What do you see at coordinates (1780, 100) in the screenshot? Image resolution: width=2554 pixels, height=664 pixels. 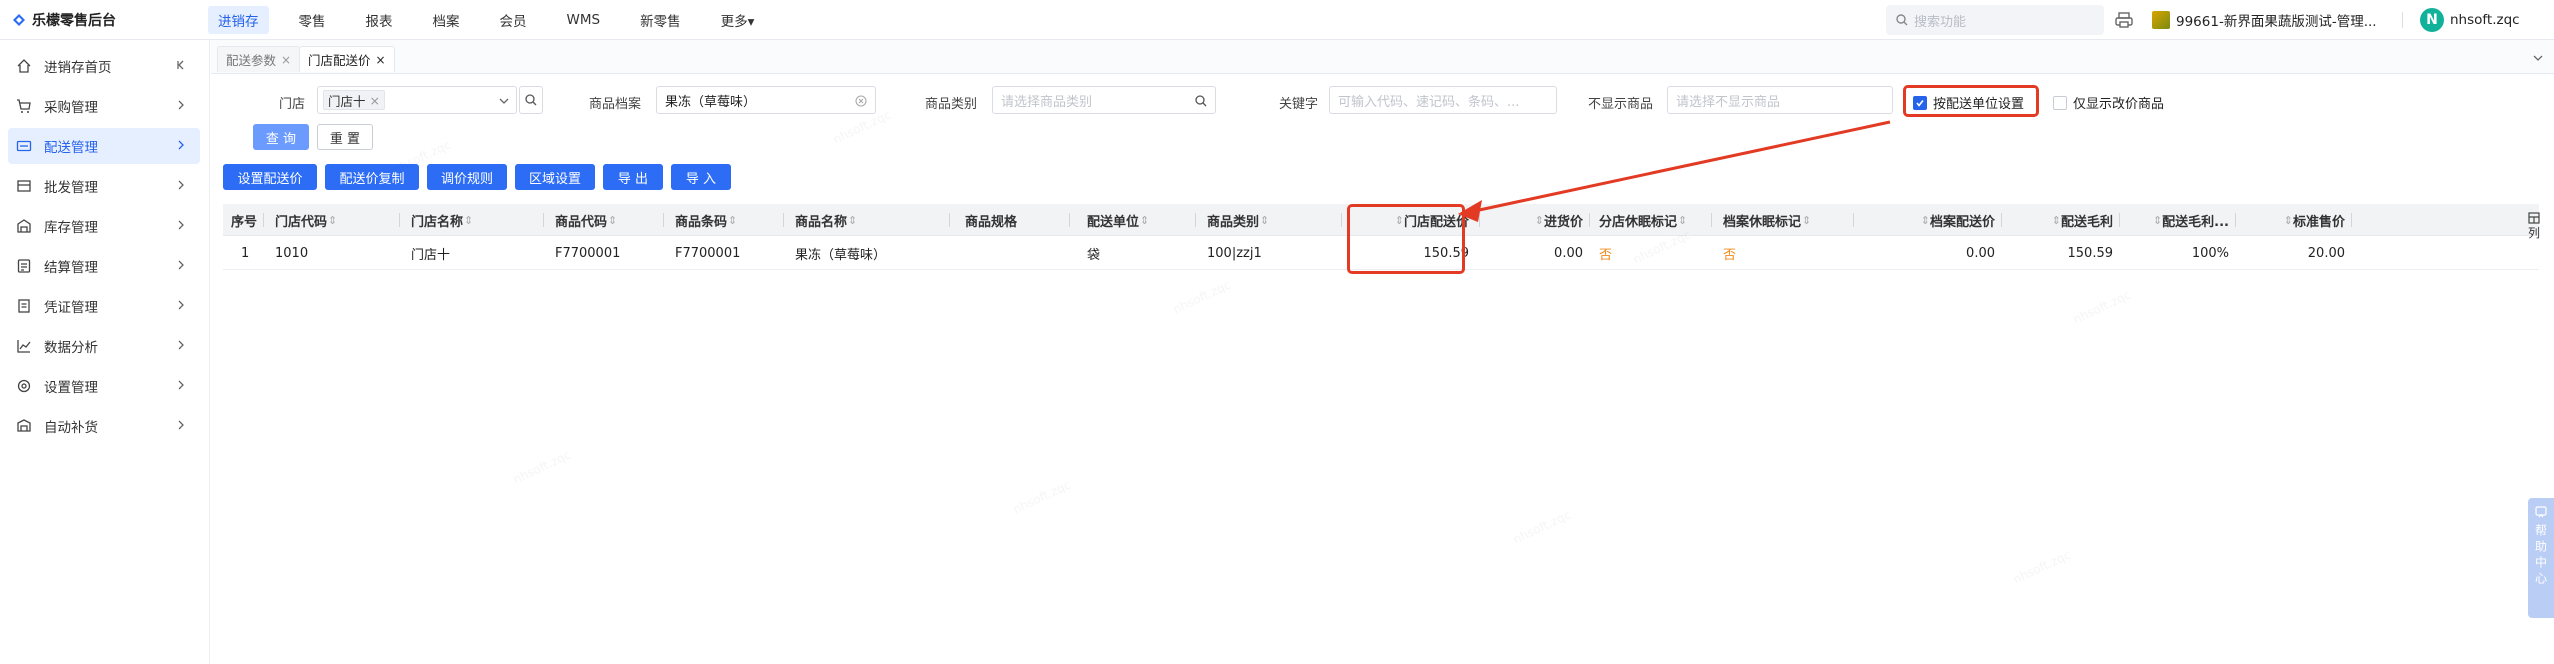 I see `hide-goods-input: 请选择不显示商品` at bounding box center [1780, 100].